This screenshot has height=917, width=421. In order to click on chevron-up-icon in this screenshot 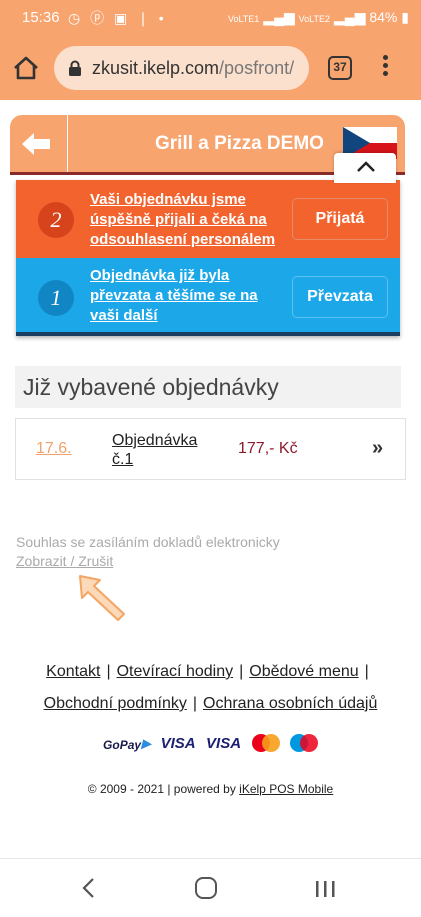, I will do `click(366, 166)`.